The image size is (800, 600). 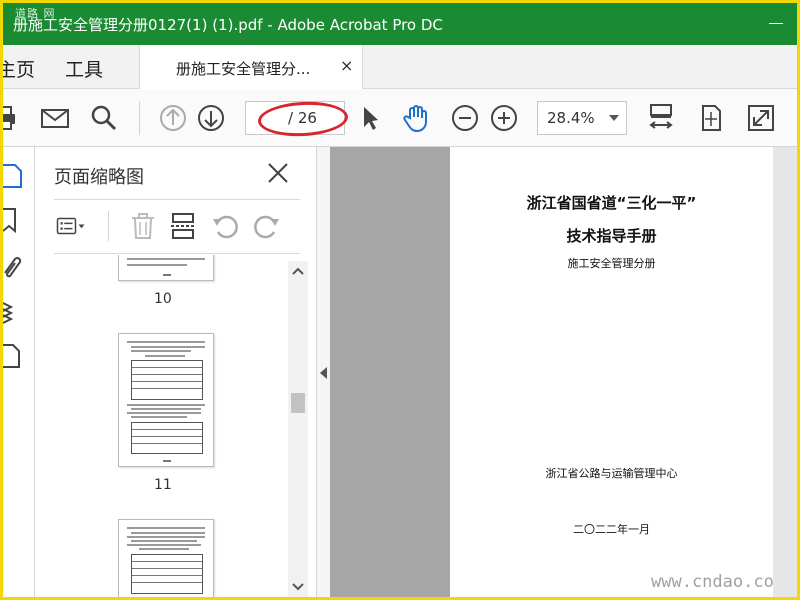 I want to click on document-organization: 浙江省公路与运输管理中心, so click(x=611, y=473).